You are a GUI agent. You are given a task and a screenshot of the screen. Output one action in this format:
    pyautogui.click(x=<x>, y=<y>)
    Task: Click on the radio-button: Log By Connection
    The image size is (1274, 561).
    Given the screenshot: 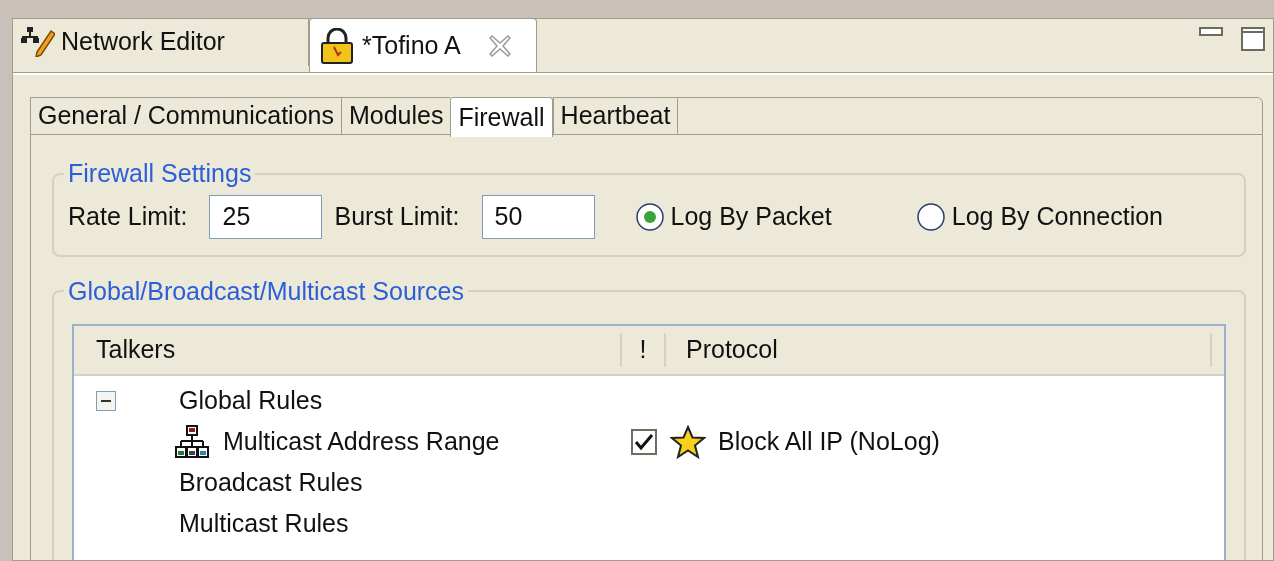 What is the action you would take?
    pyautogui.click(x=1039, y=216)
    